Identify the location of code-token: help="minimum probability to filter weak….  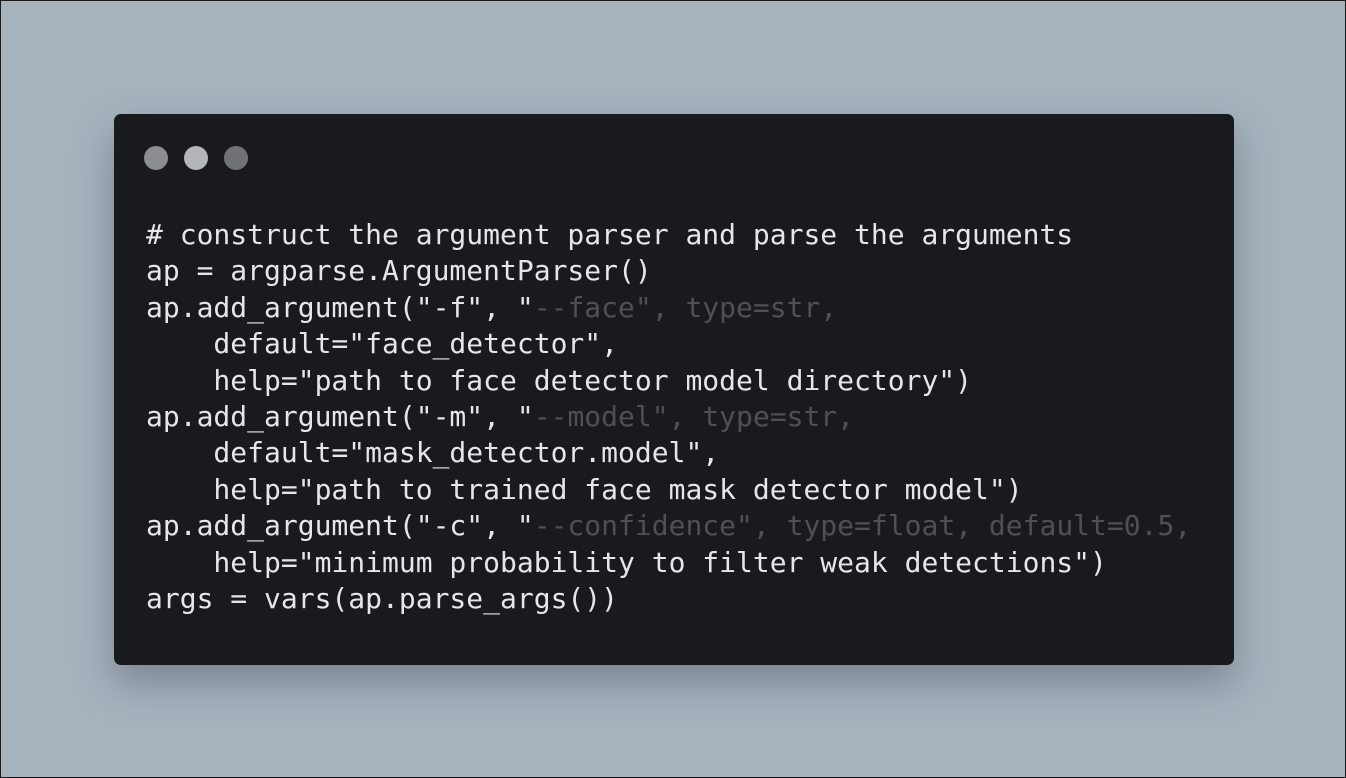
(626, 562).